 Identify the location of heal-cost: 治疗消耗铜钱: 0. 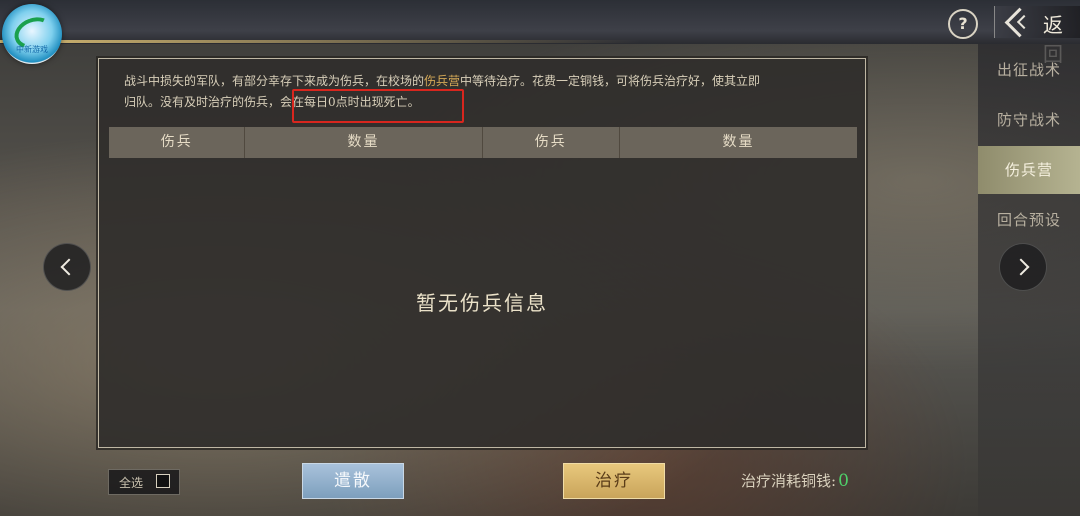
(795, 480).